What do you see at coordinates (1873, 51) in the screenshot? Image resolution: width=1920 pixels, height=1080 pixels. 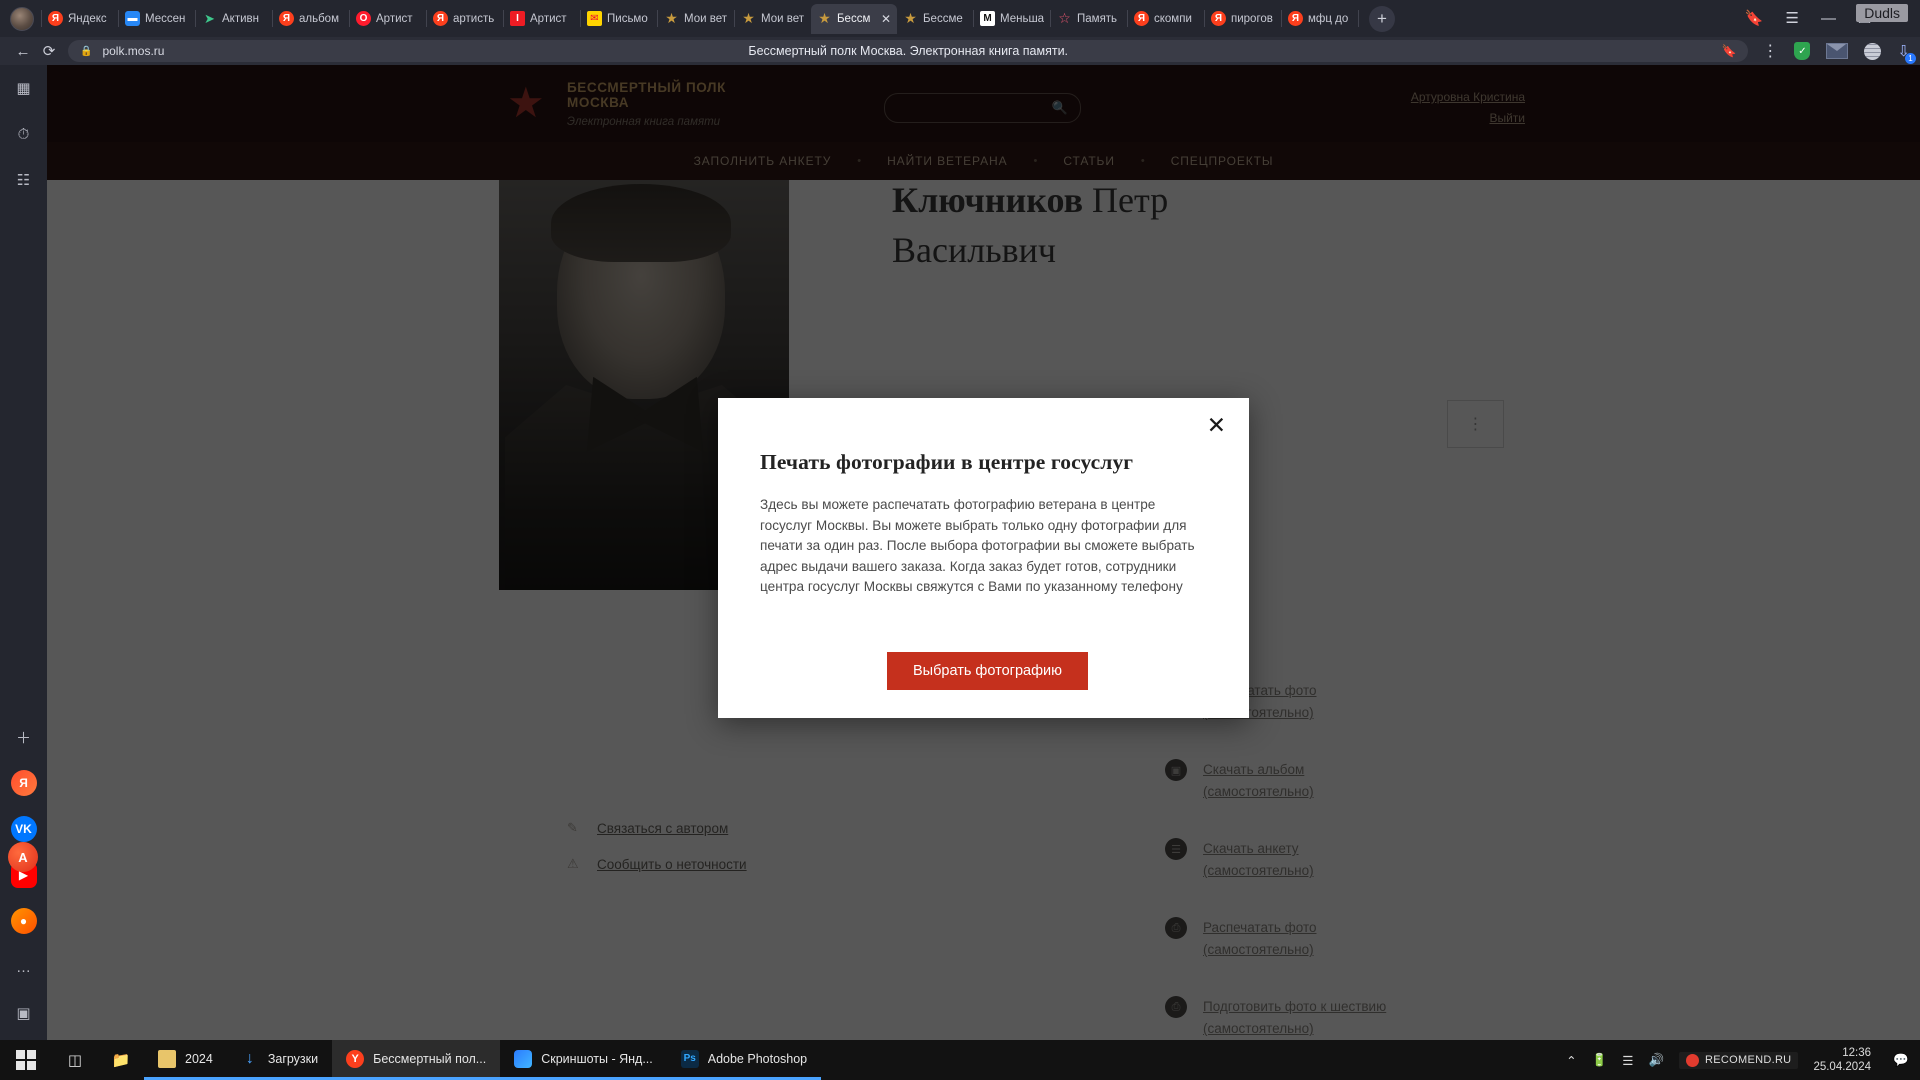 I see `globe-icon` at bounding box center [1873, 51].